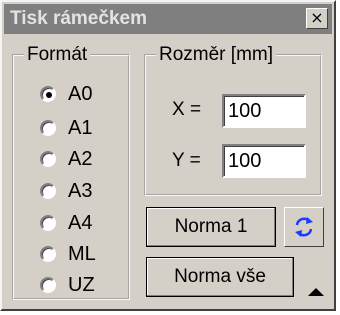 This screenshot has width=340, height=315. I want to click on radio-a4: A4, so click(66, 223).